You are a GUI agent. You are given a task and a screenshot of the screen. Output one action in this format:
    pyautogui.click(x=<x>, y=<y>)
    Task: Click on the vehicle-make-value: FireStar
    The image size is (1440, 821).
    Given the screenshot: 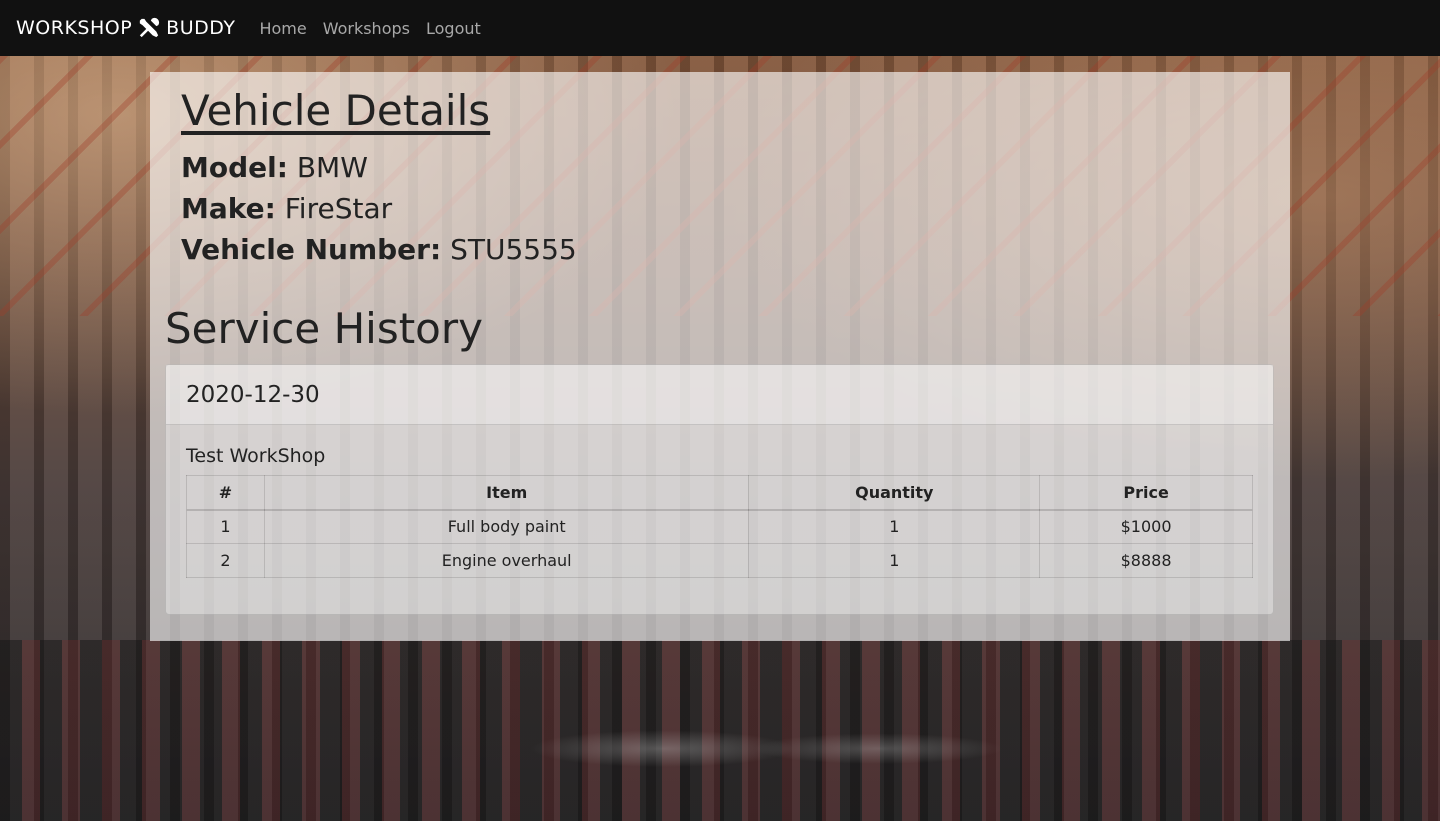 What is the action you would take?
    pyautogui.click(x=338, y=208)
    